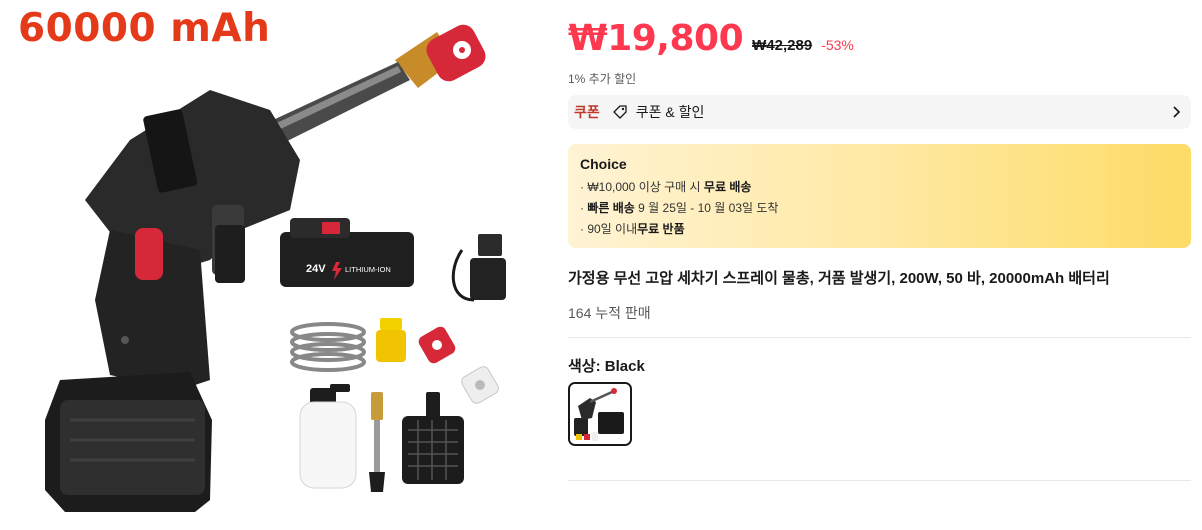 The height and width of the screenshot is (530, 1202). I want to click on red-tip-icon, so click(437, 345).